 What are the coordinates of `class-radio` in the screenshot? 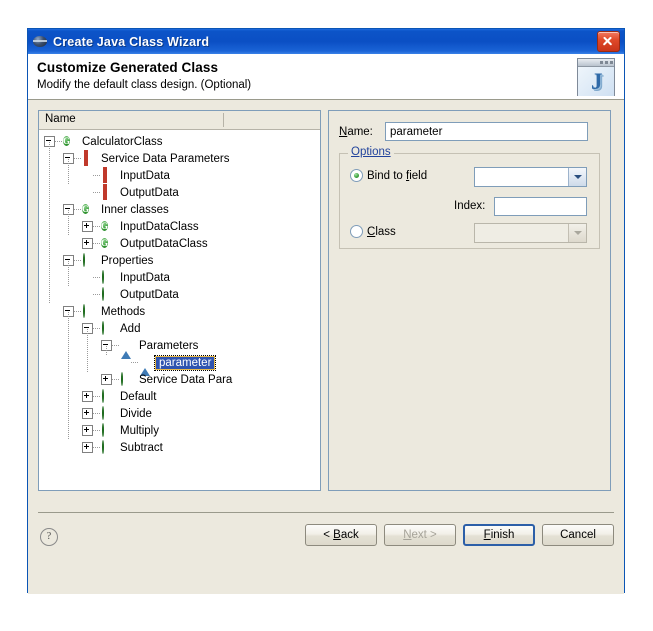 It's located at (356, 231).